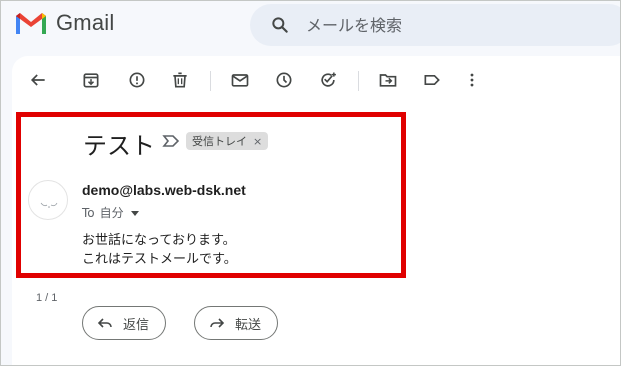 This screenshot has height=366, width=621. What do you see at coordinates (456, 25) in the screenshot?
I see `search-input` at bounding box center [456, 25].